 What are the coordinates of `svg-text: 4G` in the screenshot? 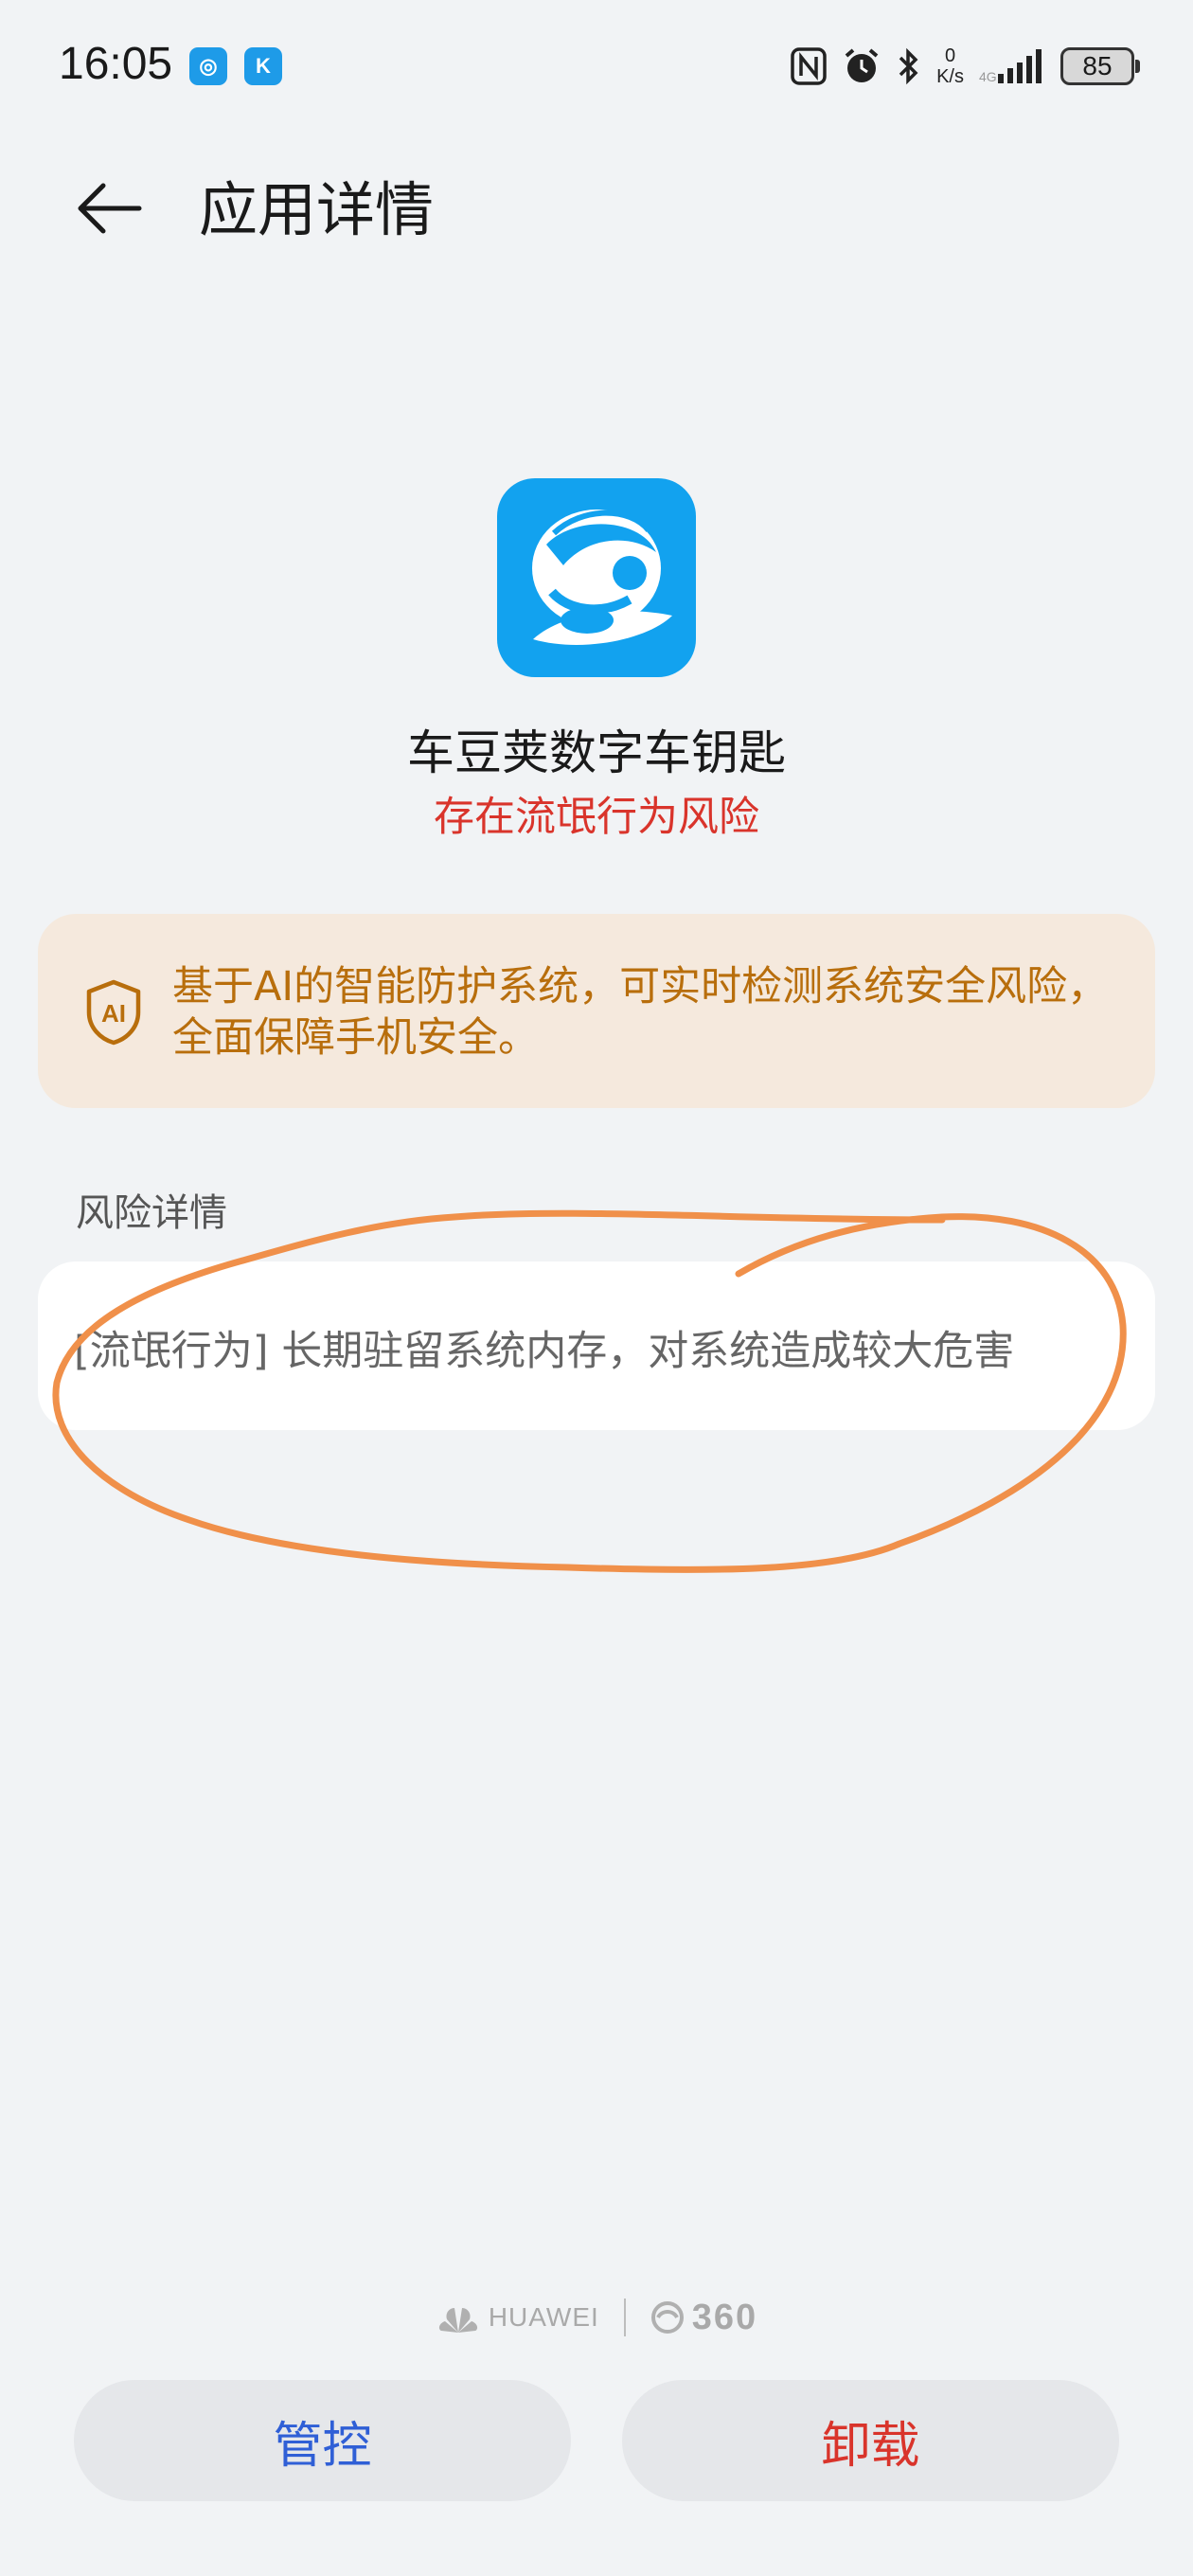 It's located at (988, 76).